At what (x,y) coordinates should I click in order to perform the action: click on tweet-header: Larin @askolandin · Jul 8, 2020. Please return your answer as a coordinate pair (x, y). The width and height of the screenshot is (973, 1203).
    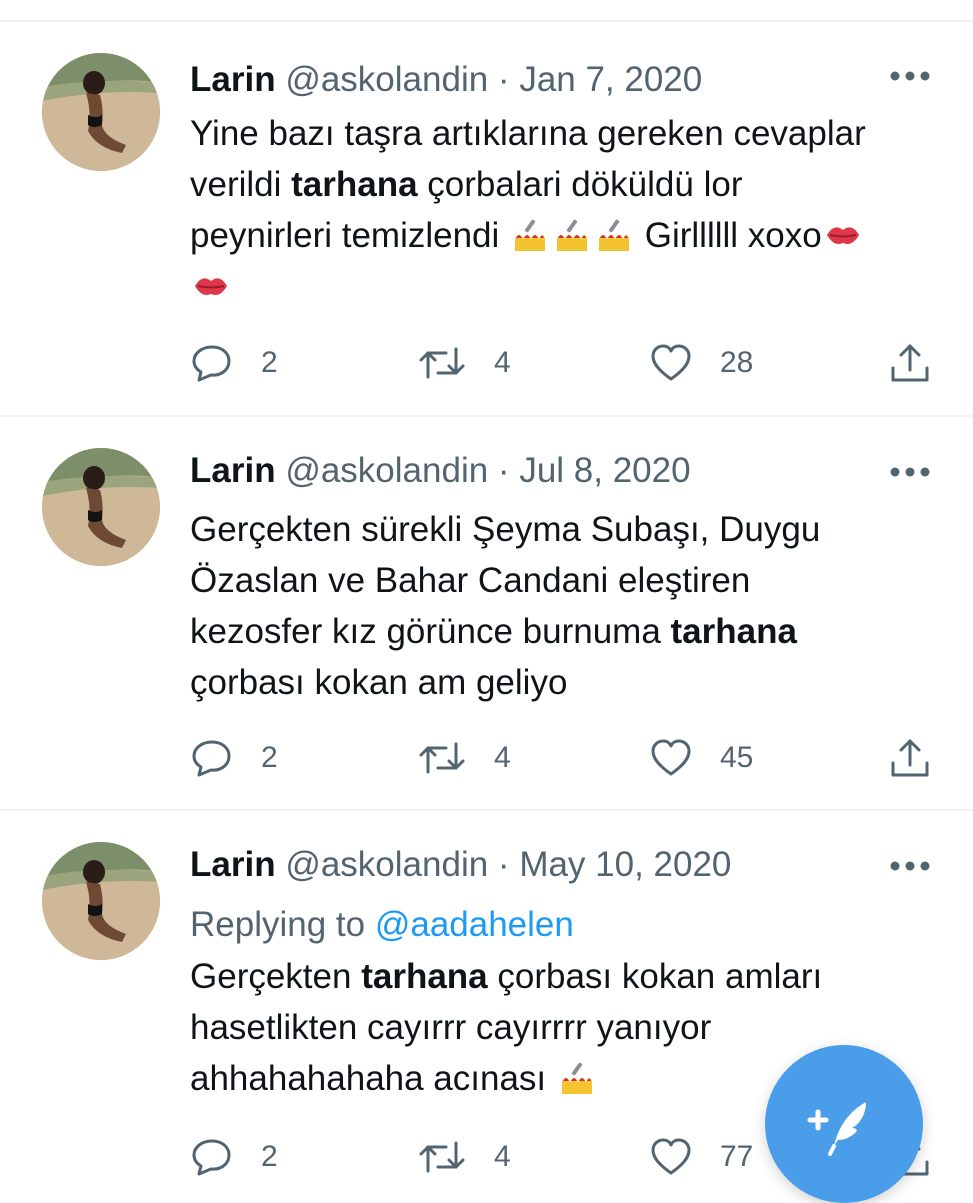
    Looking at the image, I should click on (440, 471).